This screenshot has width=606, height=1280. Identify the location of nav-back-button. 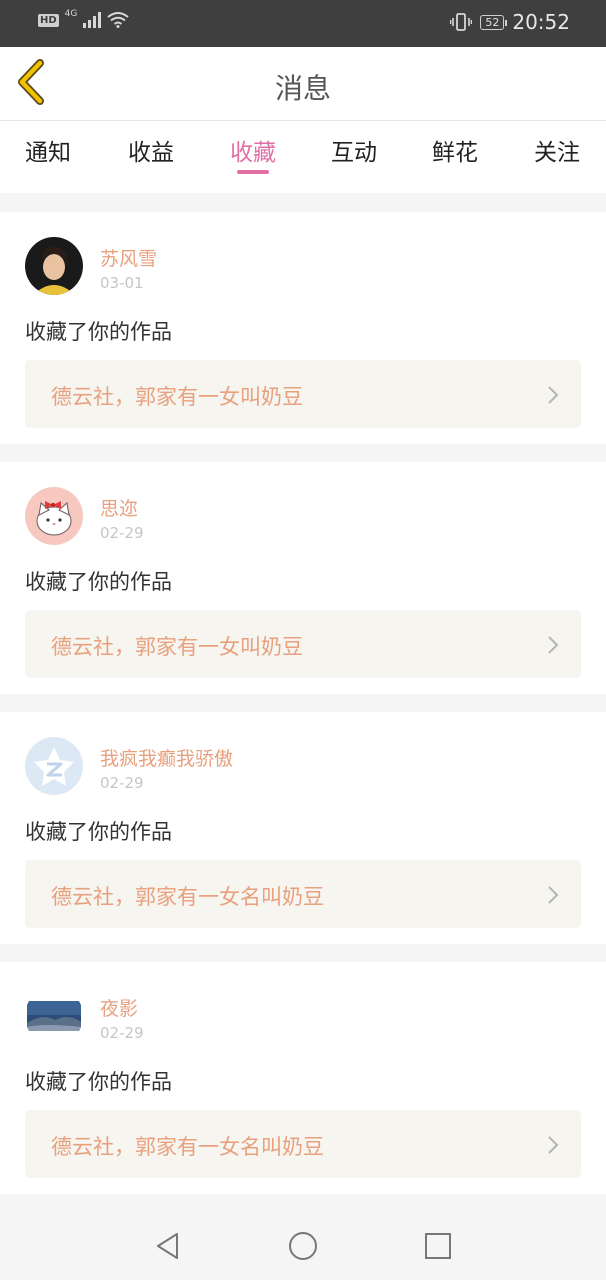
(168, 1246).